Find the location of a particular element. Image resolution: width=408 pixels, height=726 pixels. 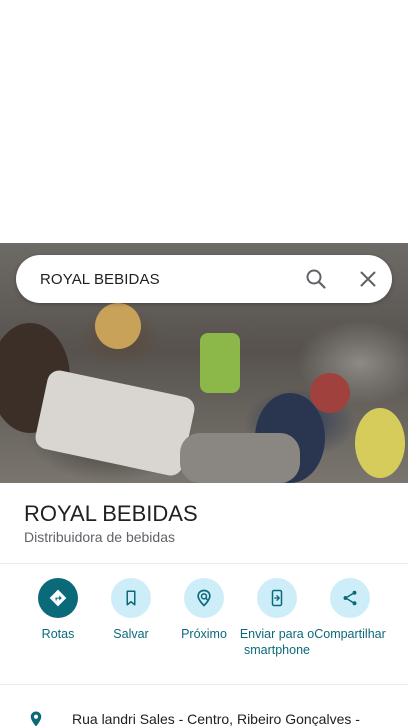

send-to-phone-label: Enviar para o smartphone is located at coordinates (277, 642).